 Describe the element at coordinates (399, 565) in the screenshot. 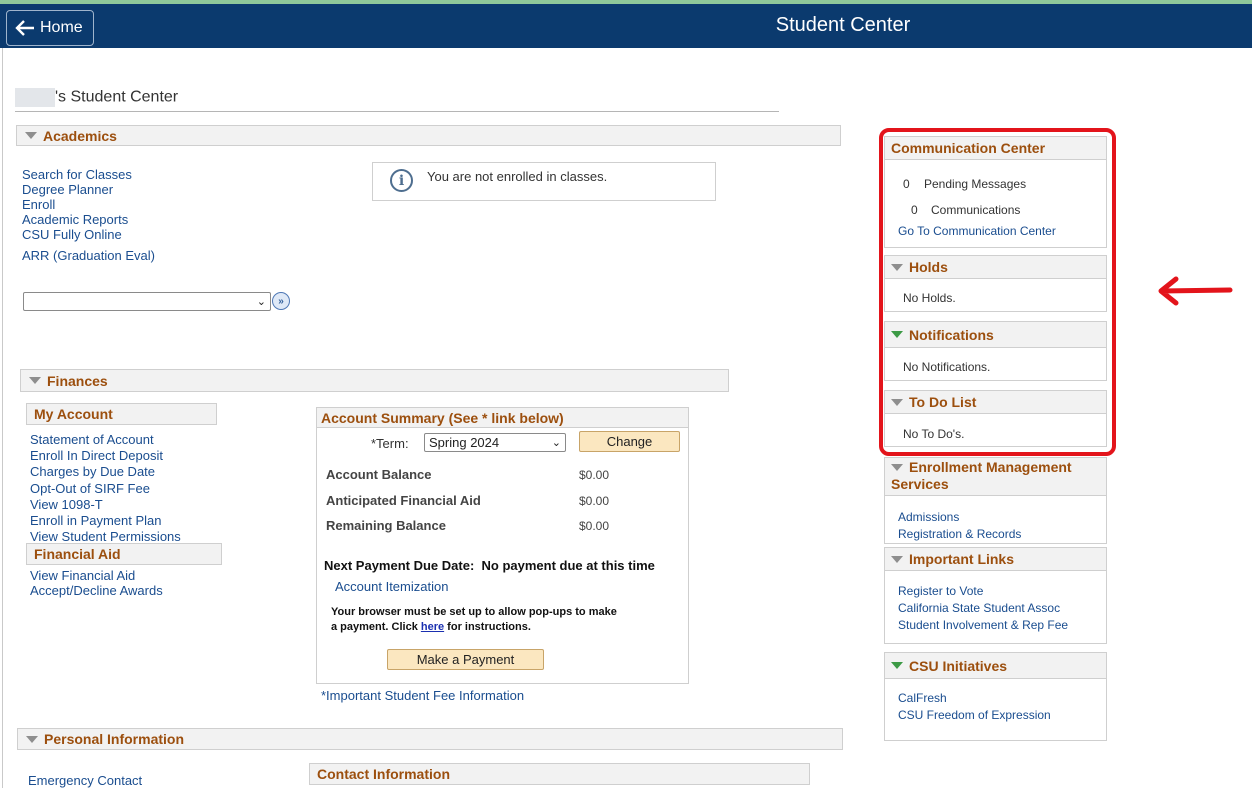

I see `next-due-label: Next Payment Due Date:` at that location.